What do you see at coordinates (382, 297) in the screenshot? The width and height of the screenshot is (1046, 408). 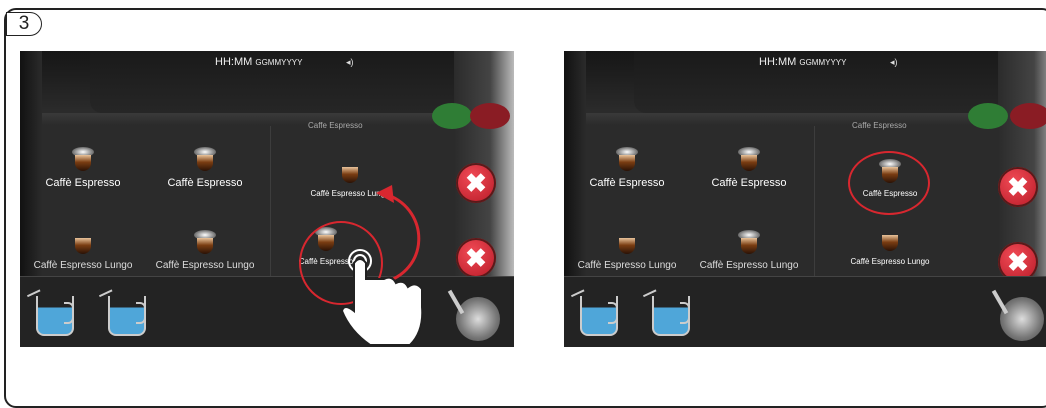 I see `hand-pointer-icon` at bounding box center [382, 297].